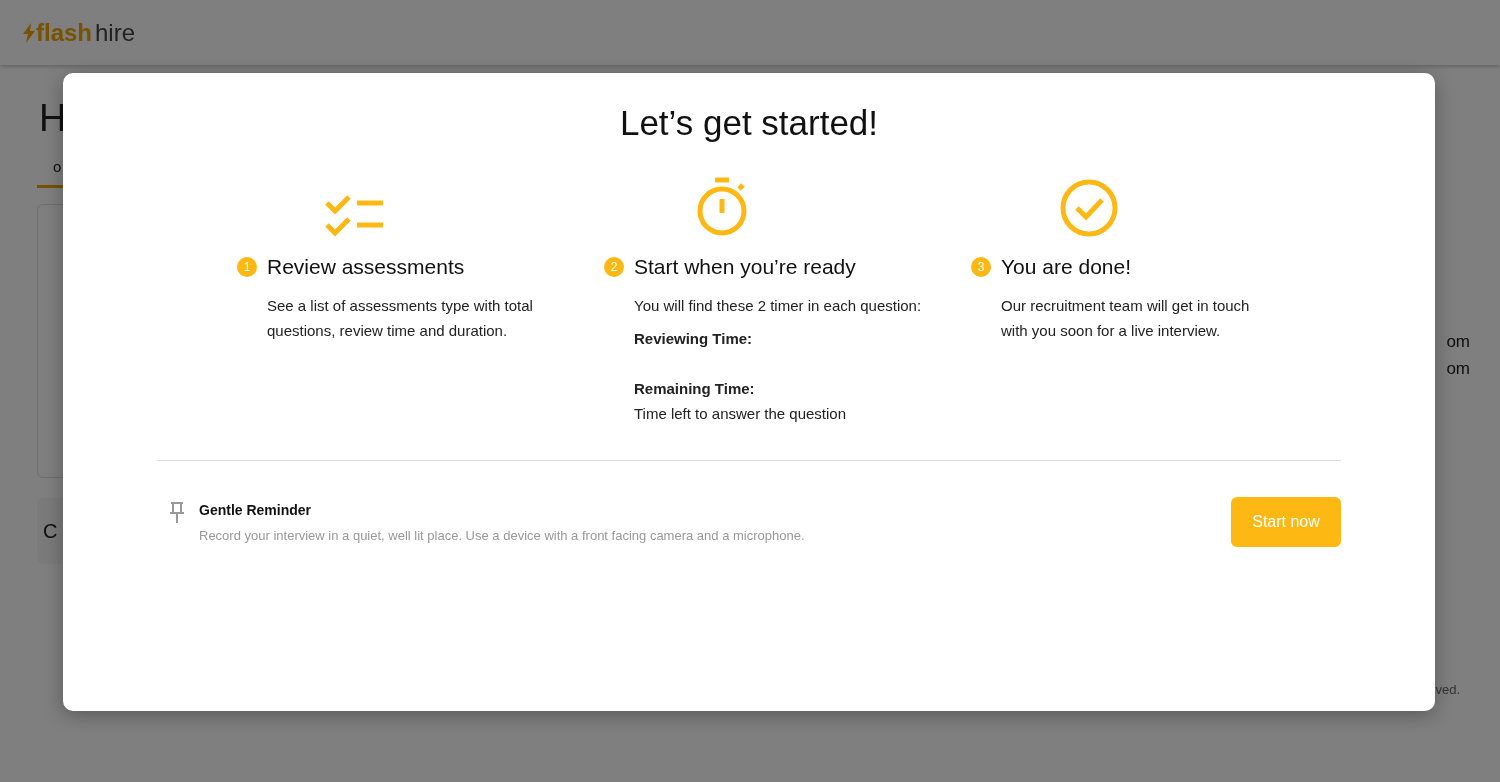 Image resolution: width=1500 pixels, height=782 pixels. I want to click on step-number-badge: 2, so click(614, 267).